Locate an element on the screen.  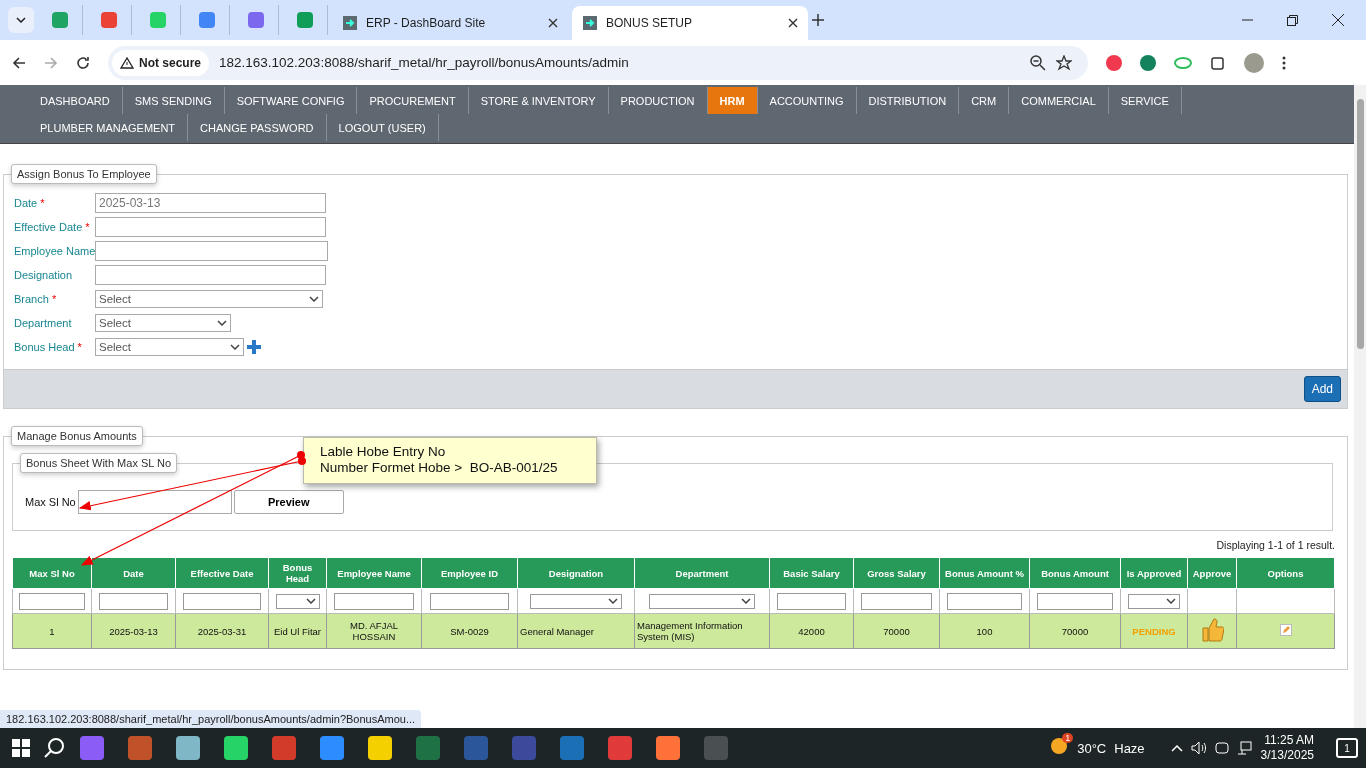
menu-item: PLUMBER MANAGEMENT is located at coordinates (108, 127).